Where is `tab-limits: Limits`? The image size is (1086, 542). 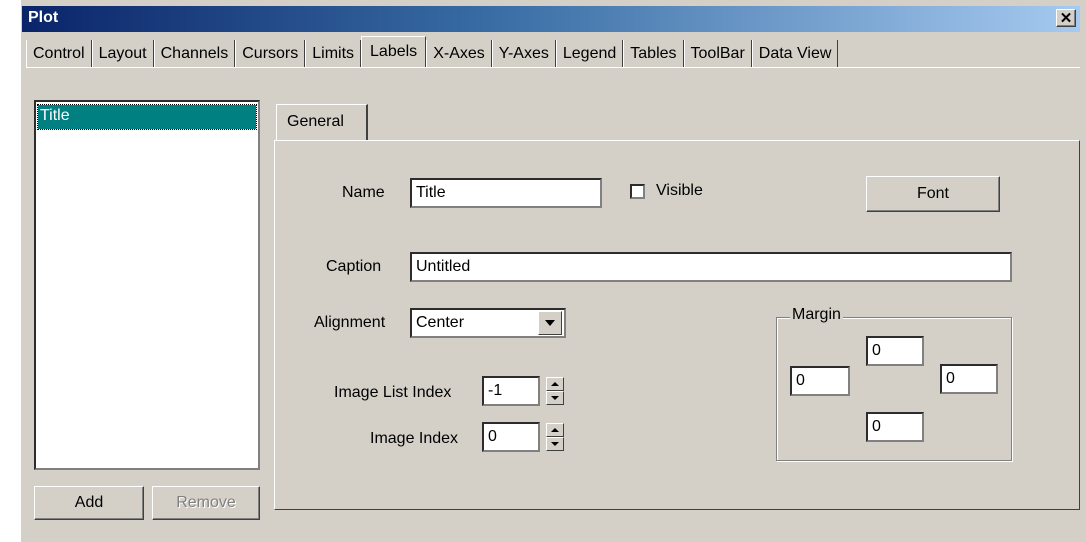 tab-limits: Limits is located at coordinates (333, 54).